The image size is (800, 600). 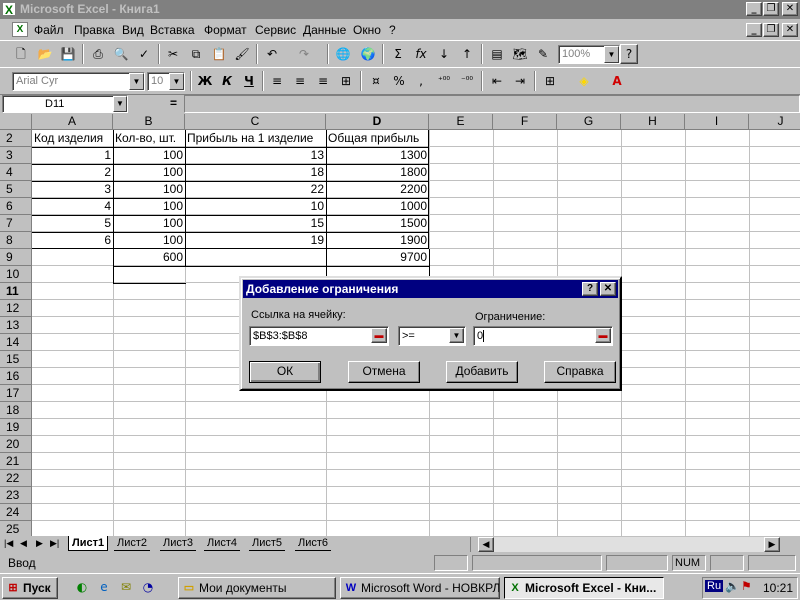 What do you see at coordinates (49, 30) in the screenshot?
I see `menu-file: Файл` at bounding box center [49, 30].